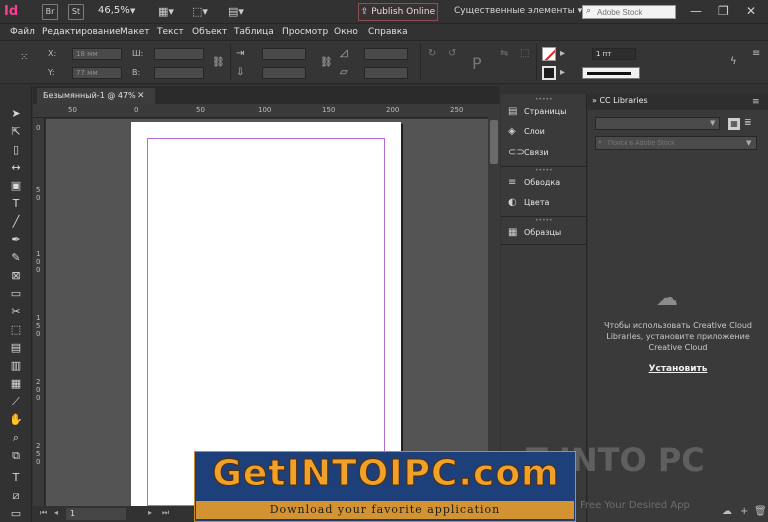  I want to click on direct-selection-tool-icon: ⇱, so click(16, 132).